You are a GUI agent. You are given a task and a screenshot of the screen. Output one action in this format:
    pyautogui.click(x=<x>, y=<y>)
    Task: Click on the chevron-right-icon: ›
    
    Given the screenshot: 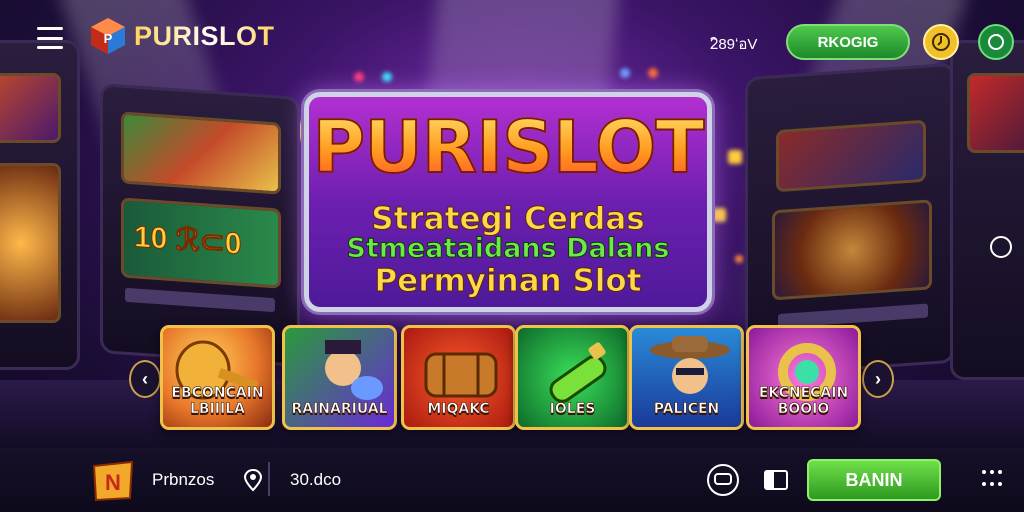 What is the action you would take?
    pyautogui.click(x=878, y=378)
    